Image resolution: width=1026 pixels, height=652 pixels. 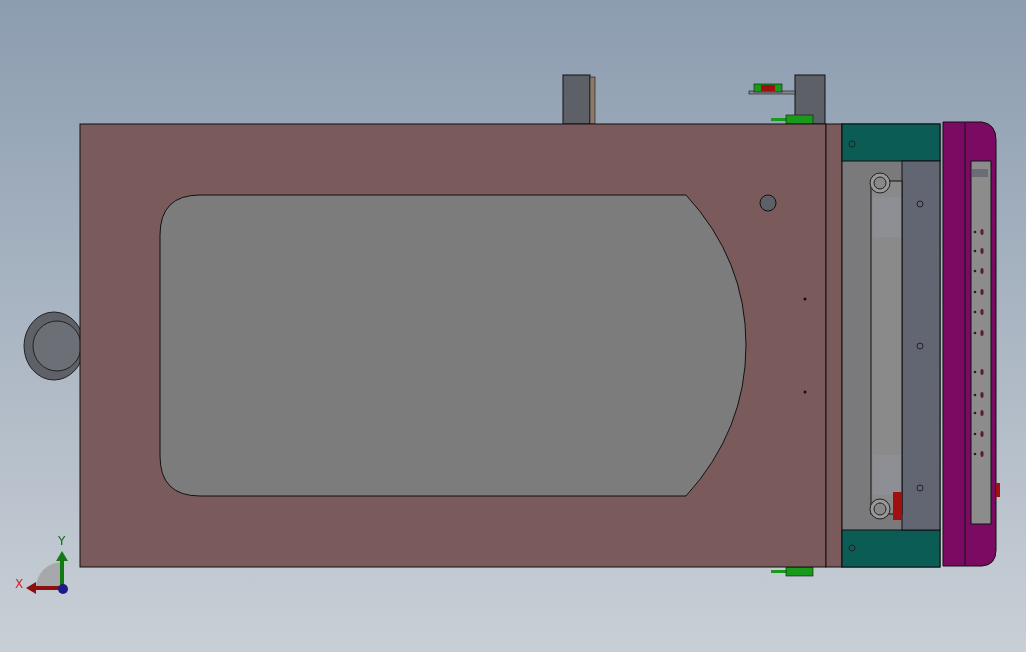 I want to click on x-axis-label: X, so click(x=19, y=584).